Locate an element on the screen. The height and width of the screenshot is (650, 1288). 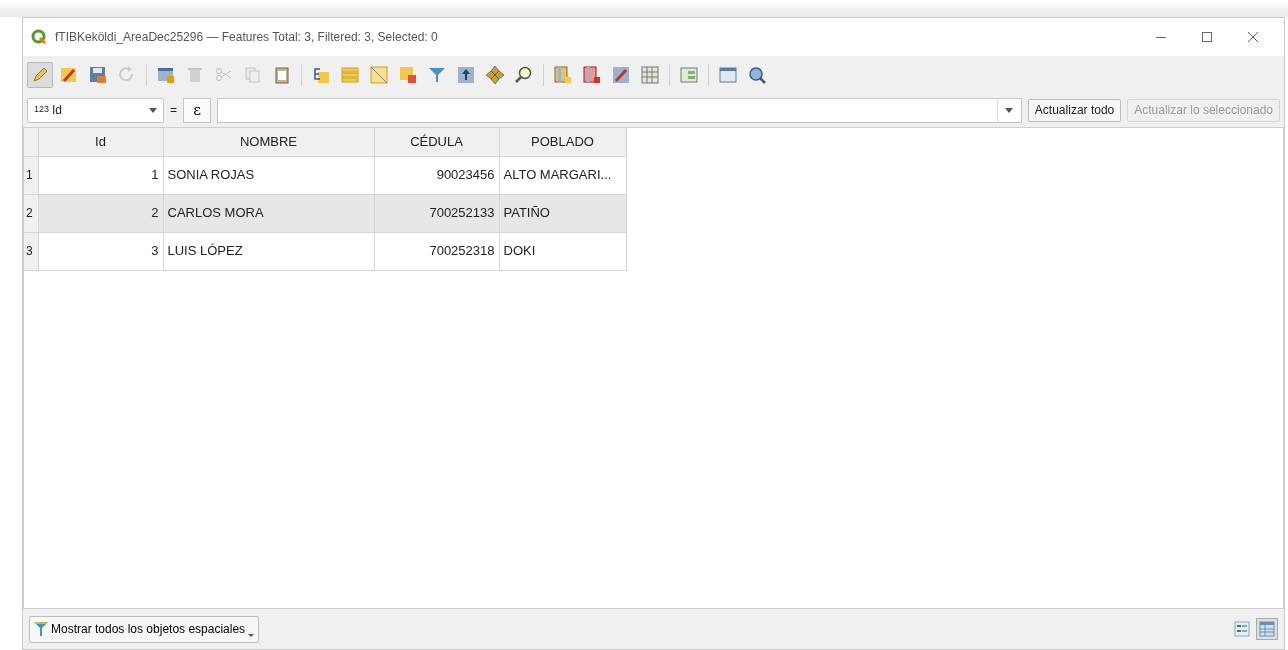
window-icon is located at coordinates (728, 74).